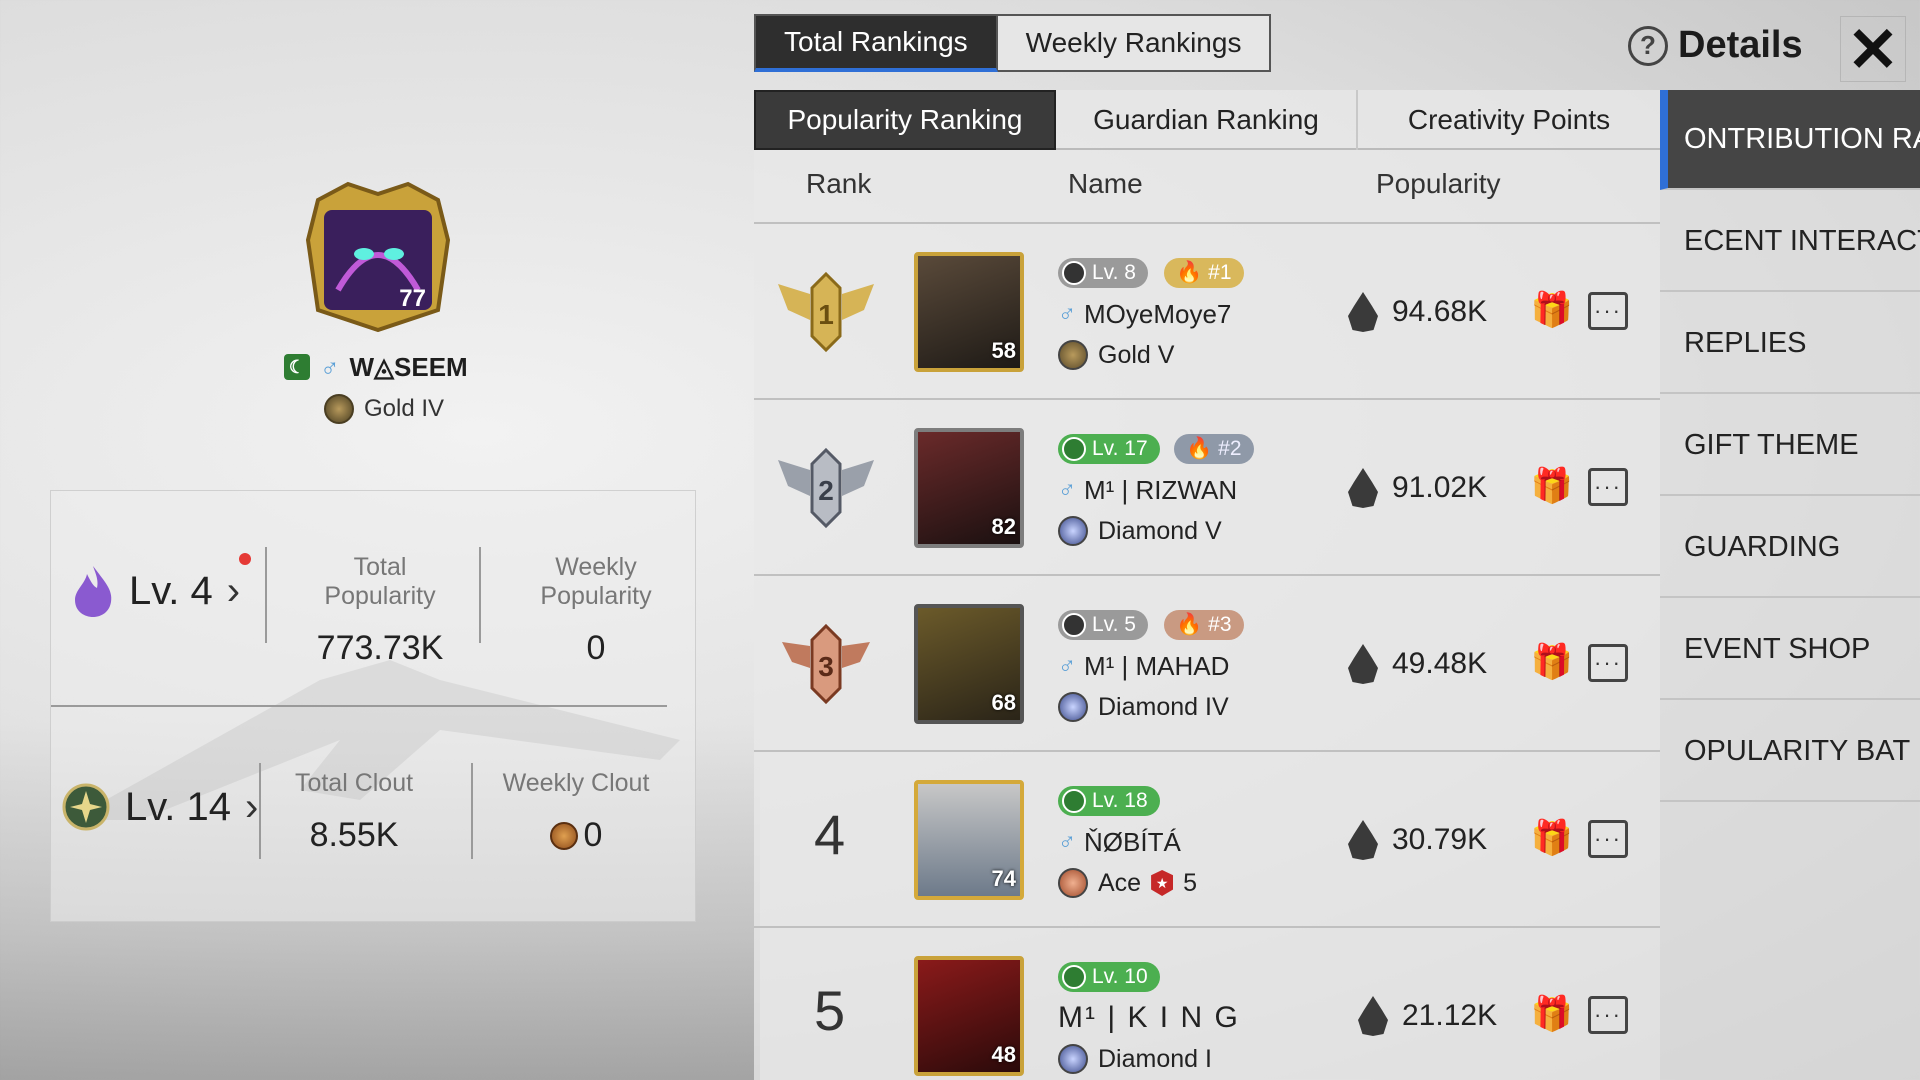 The image size is (1920, 1080). I want to click on side-item-recent-interaction: ECENT INTERACTION, so click(1790, 242).